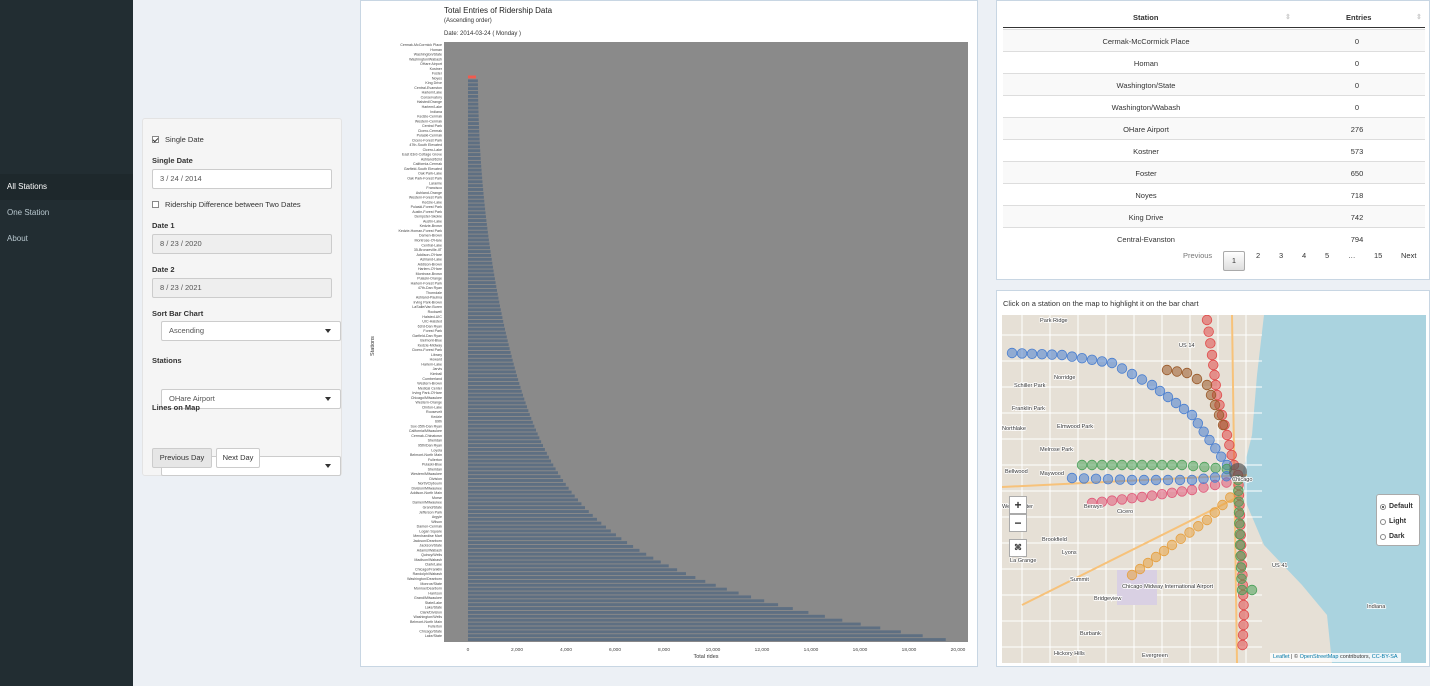  What do you see at coordinates (435, 312) in the screenshot?
I see `station-tick-label: Rockwell` at bounding box center [435, 312].